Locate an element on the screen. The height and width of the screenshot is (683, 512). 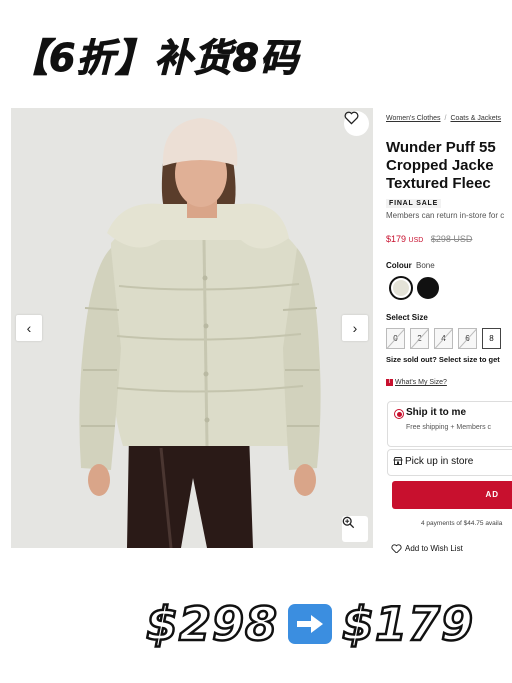
ship-it-to-me-option: Ship it to me Free shipping + Members c is located at coordinates (449, 424).